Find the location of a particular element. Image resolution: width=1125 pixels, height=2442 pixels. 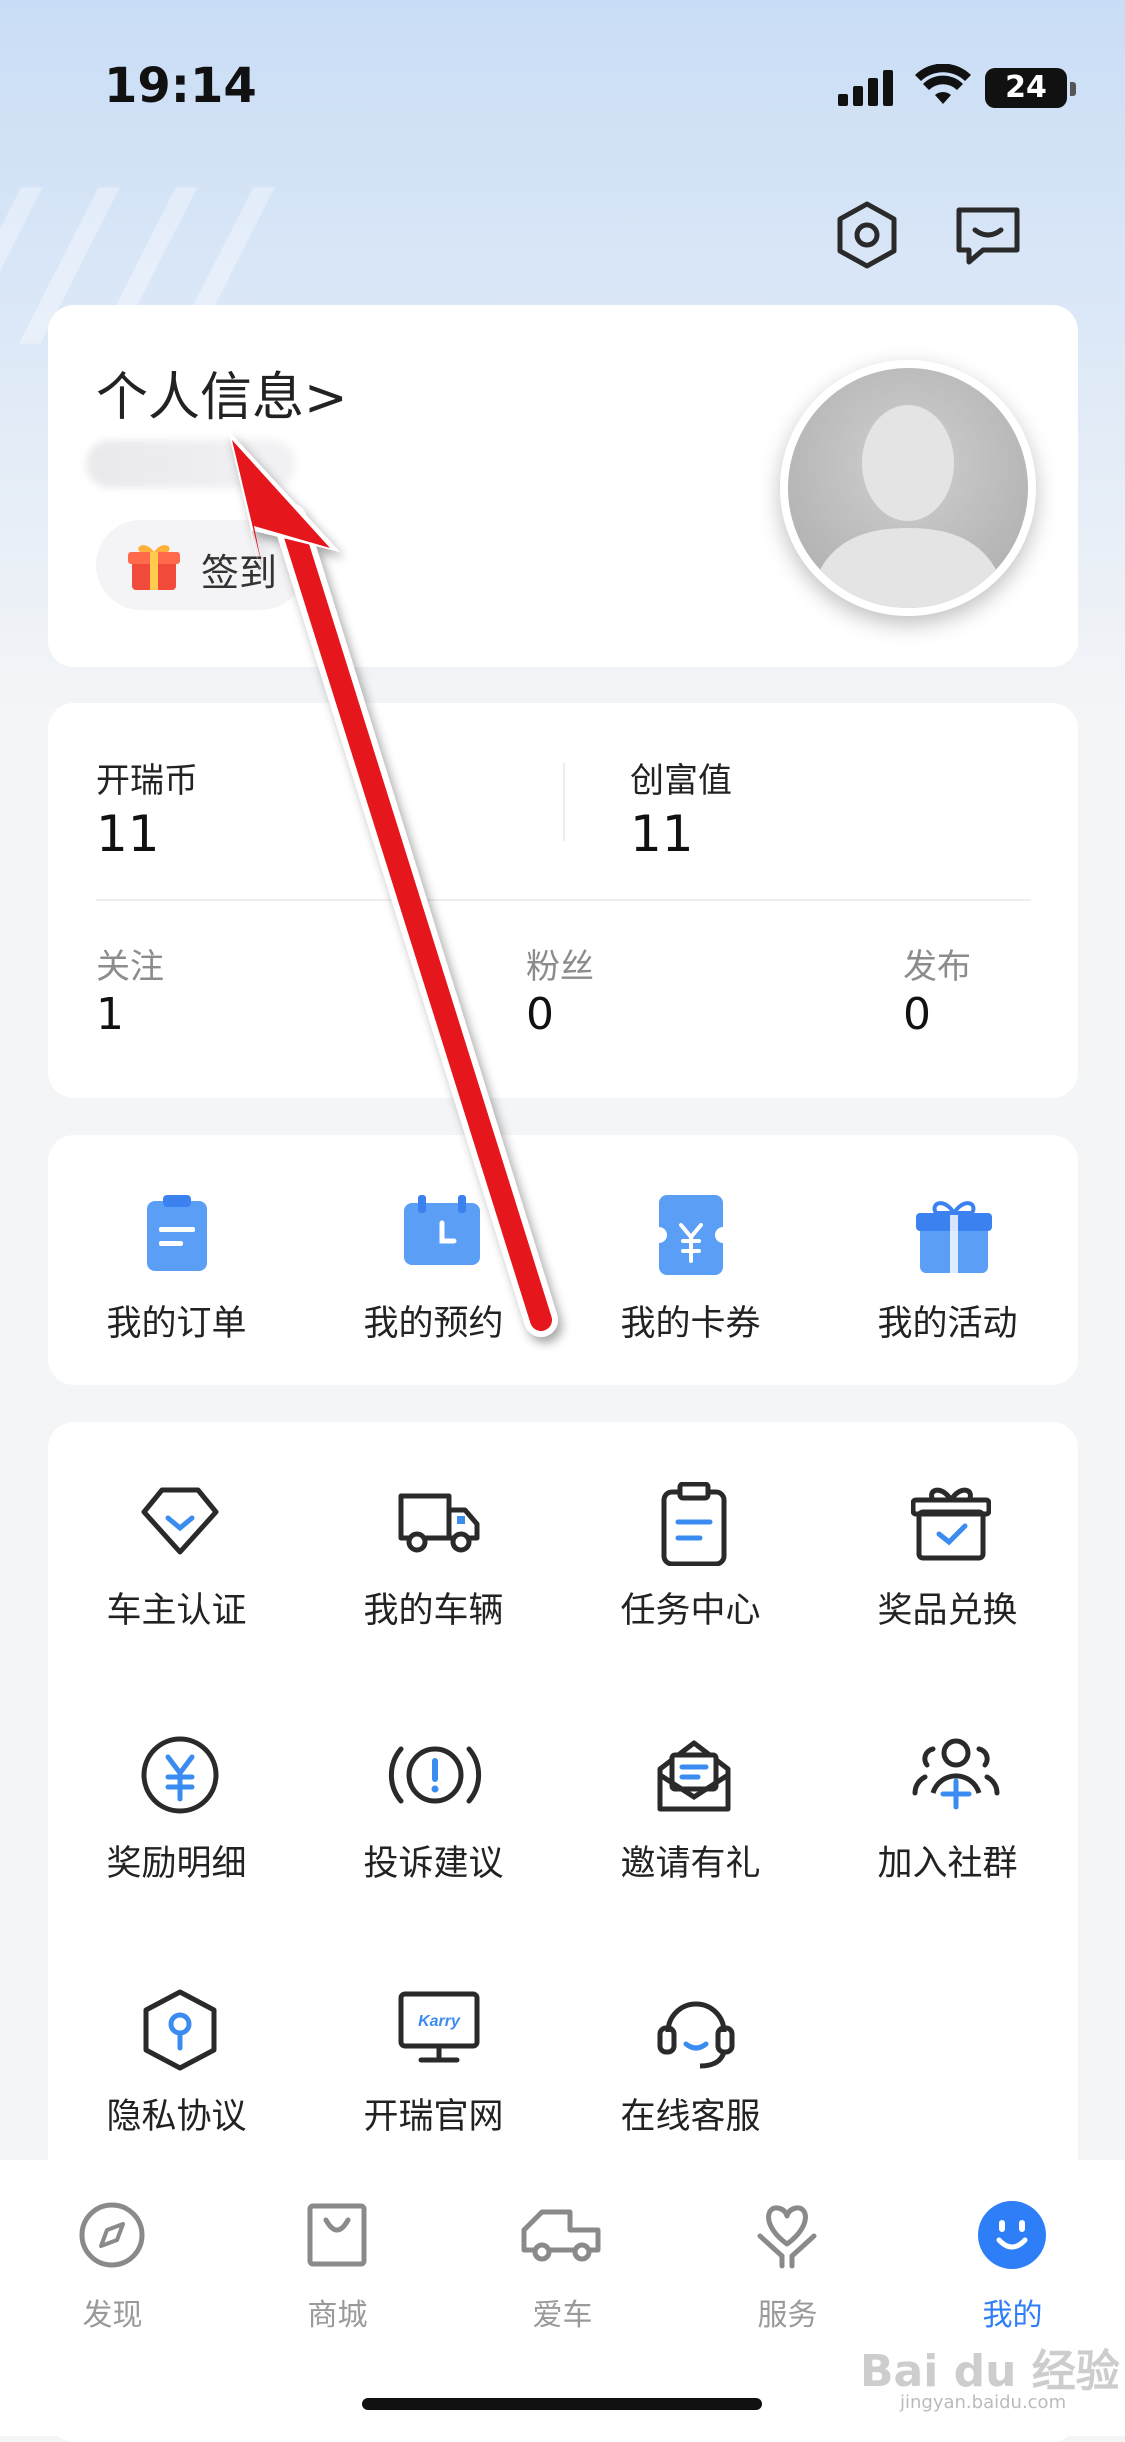

avatar is located at coordinates (908, 488).